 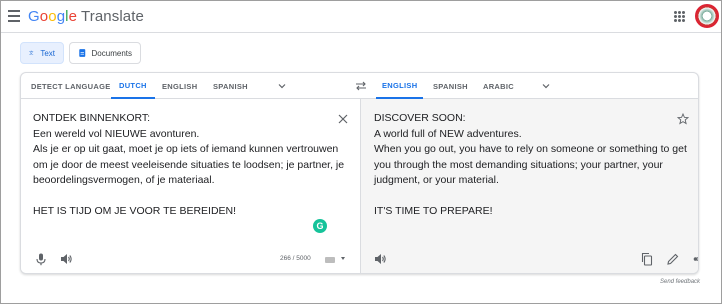 I want to click on target-line: IT'S TIME TO PREPARE!, so click(x=433, y=211).